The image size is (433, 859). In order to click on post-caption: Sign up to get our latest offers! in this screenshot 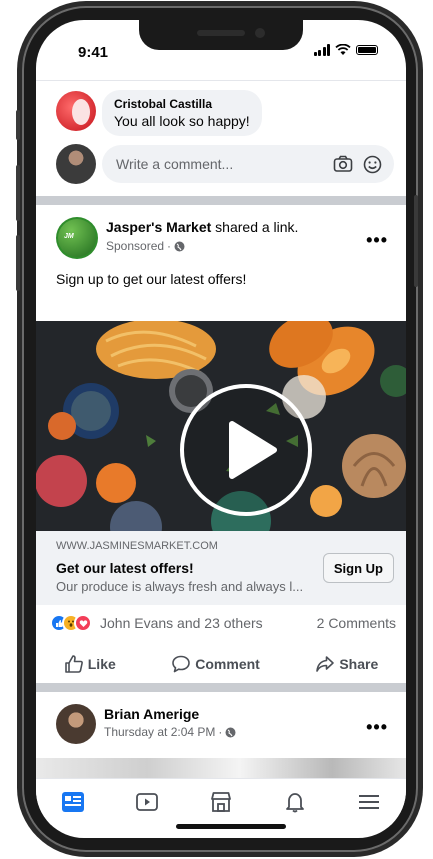, I will do `click(151, 279)`.